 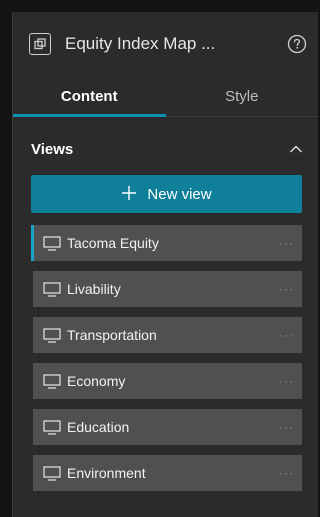 I want to click on view-item-livability: Livability ···, so click(x=167, y=289).